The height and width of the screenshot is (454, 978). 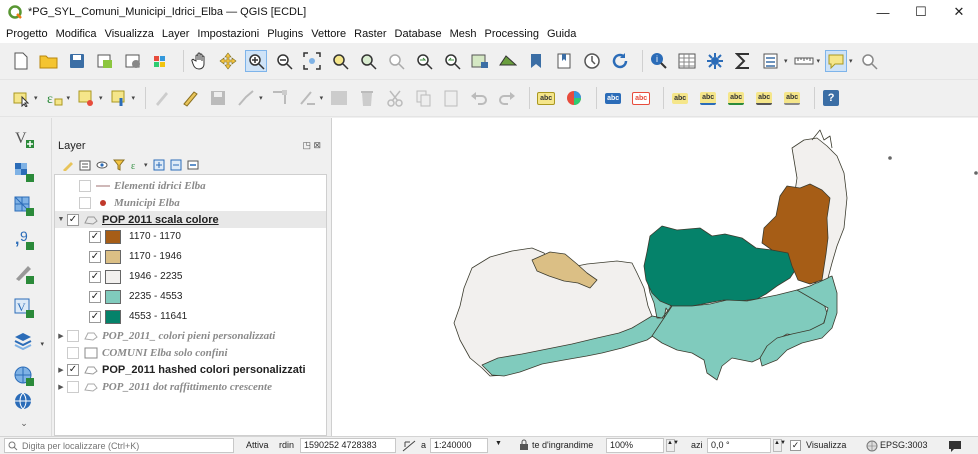 I want to click on save-project-icon, so click(x=77, y=61).